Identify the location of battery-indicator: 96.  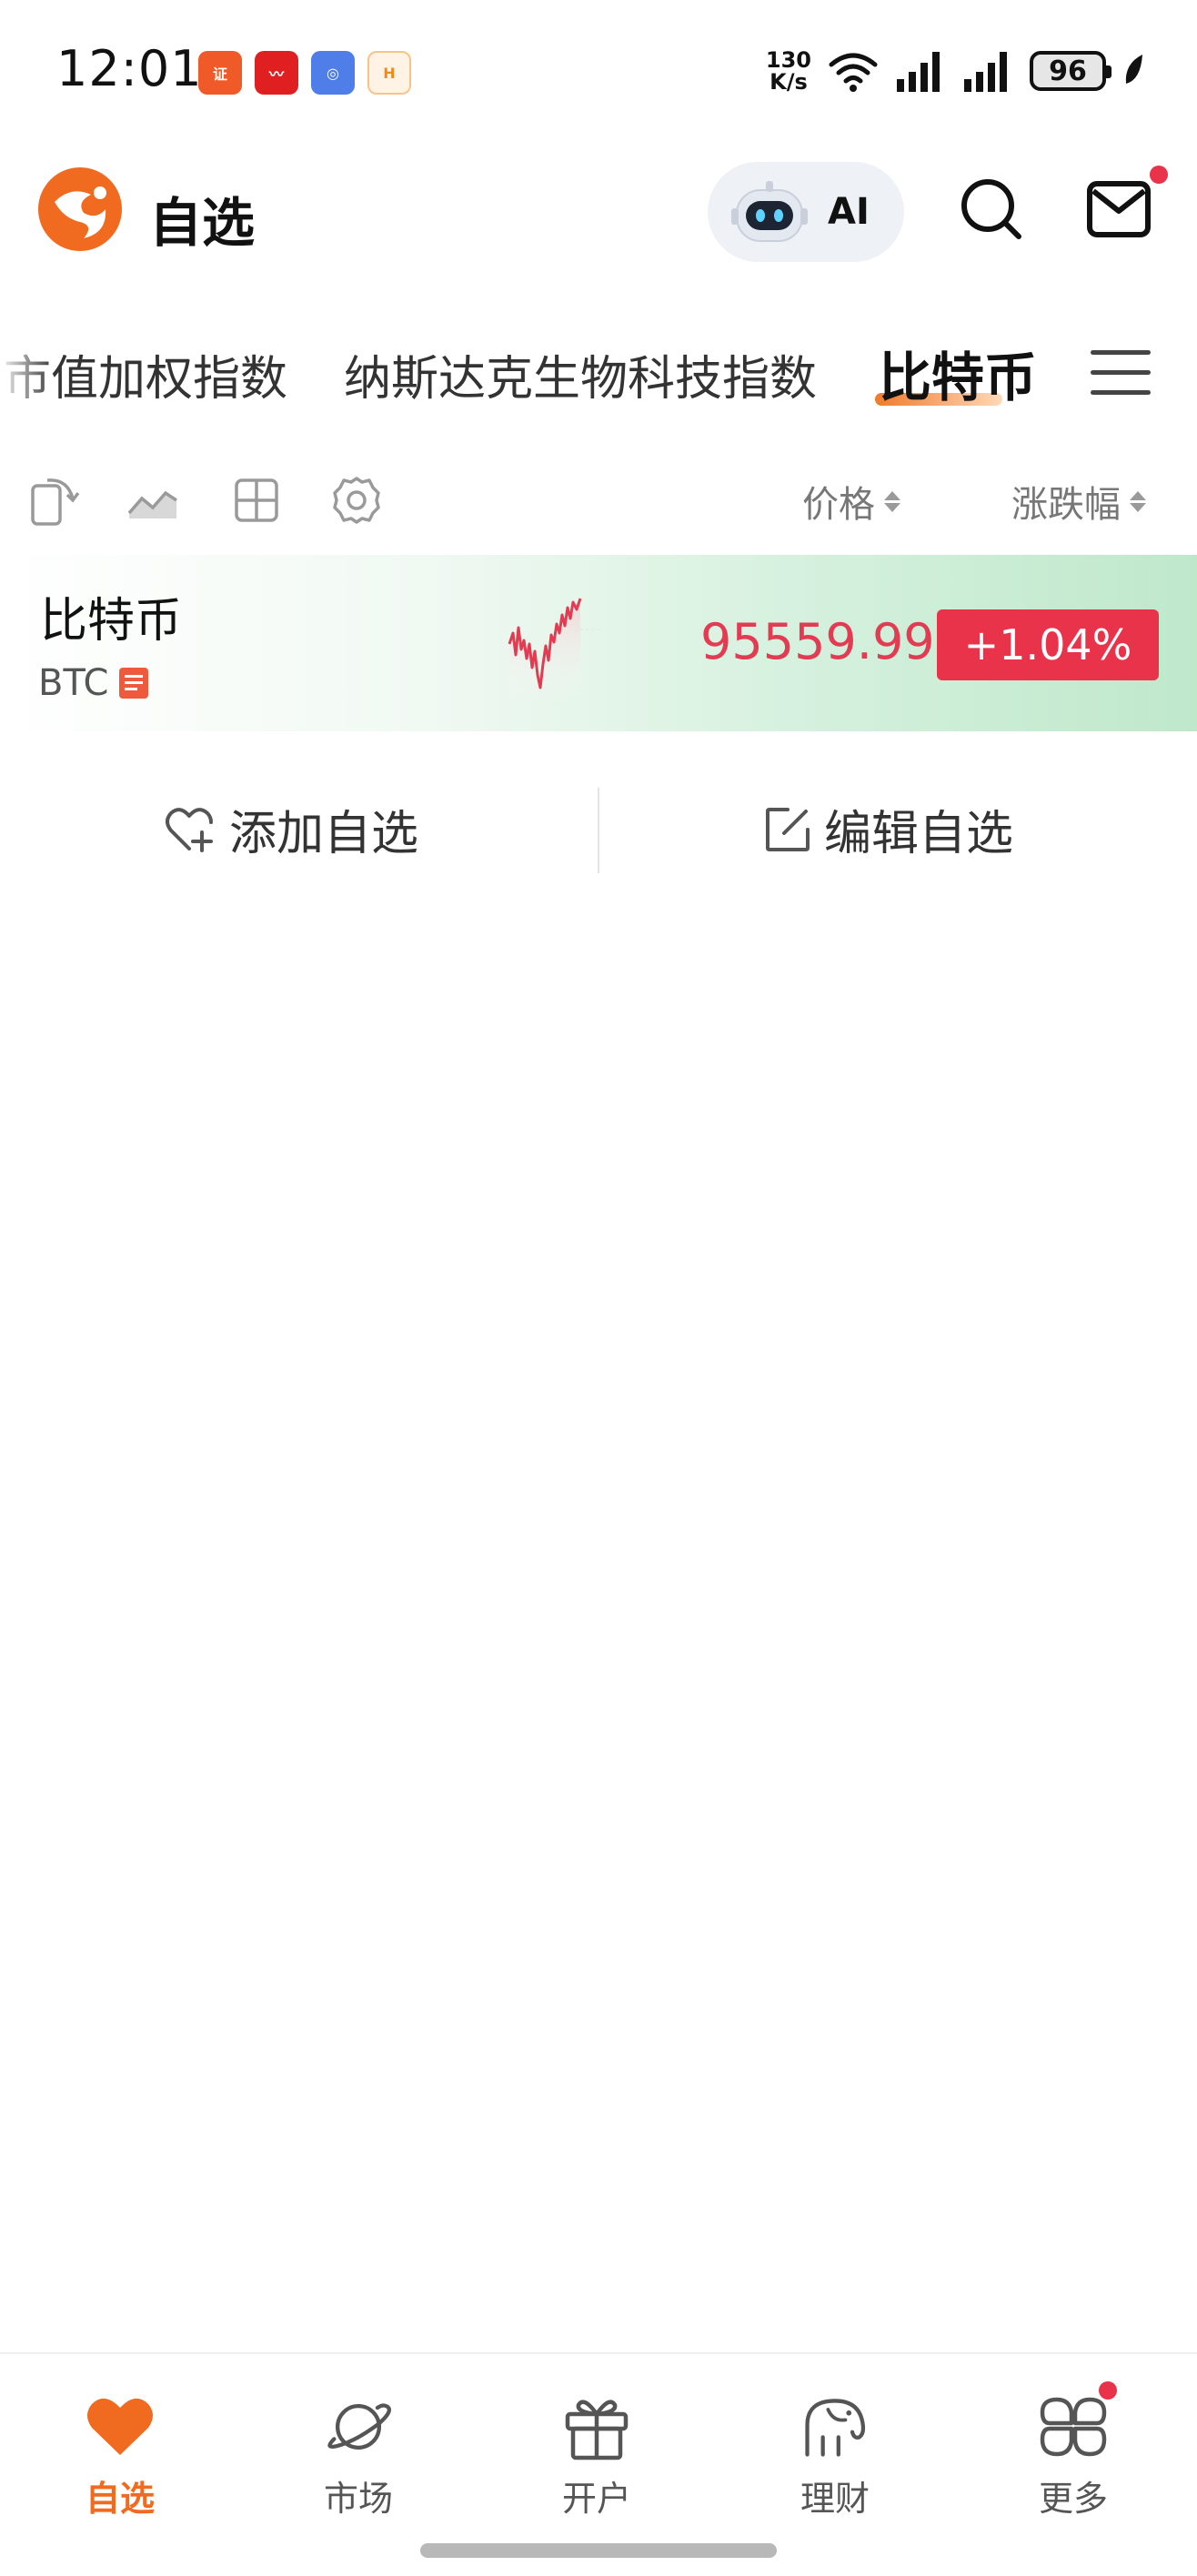
(1071, 71).